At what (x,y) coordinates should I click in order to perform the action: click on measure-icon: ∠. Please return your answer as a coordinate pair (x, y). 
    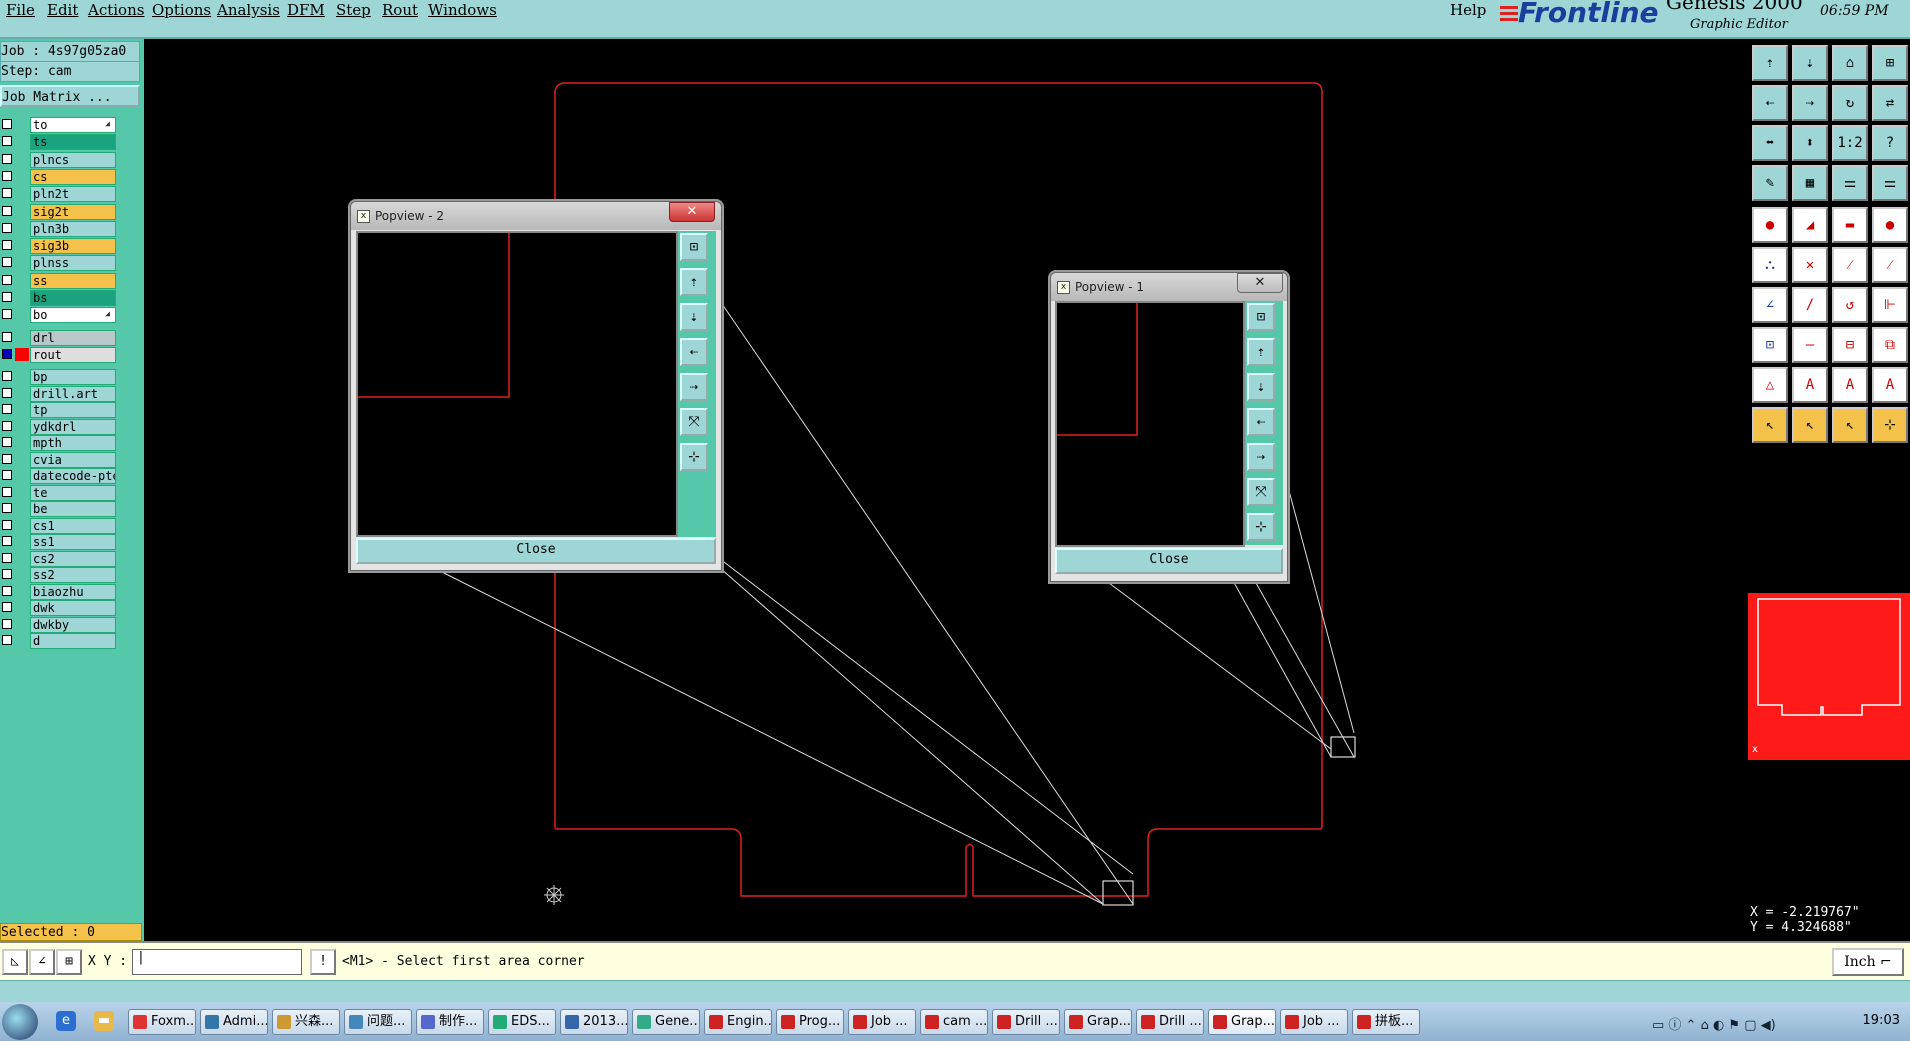
    Looking at the image, I should click on (42, 962).